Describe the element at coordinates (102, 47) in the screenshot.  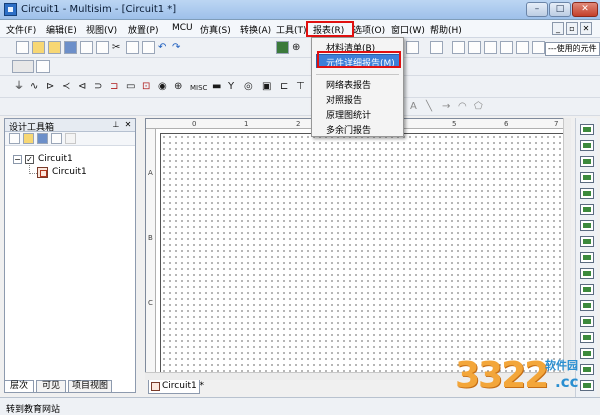
I see `print-preview-icon` at that location.